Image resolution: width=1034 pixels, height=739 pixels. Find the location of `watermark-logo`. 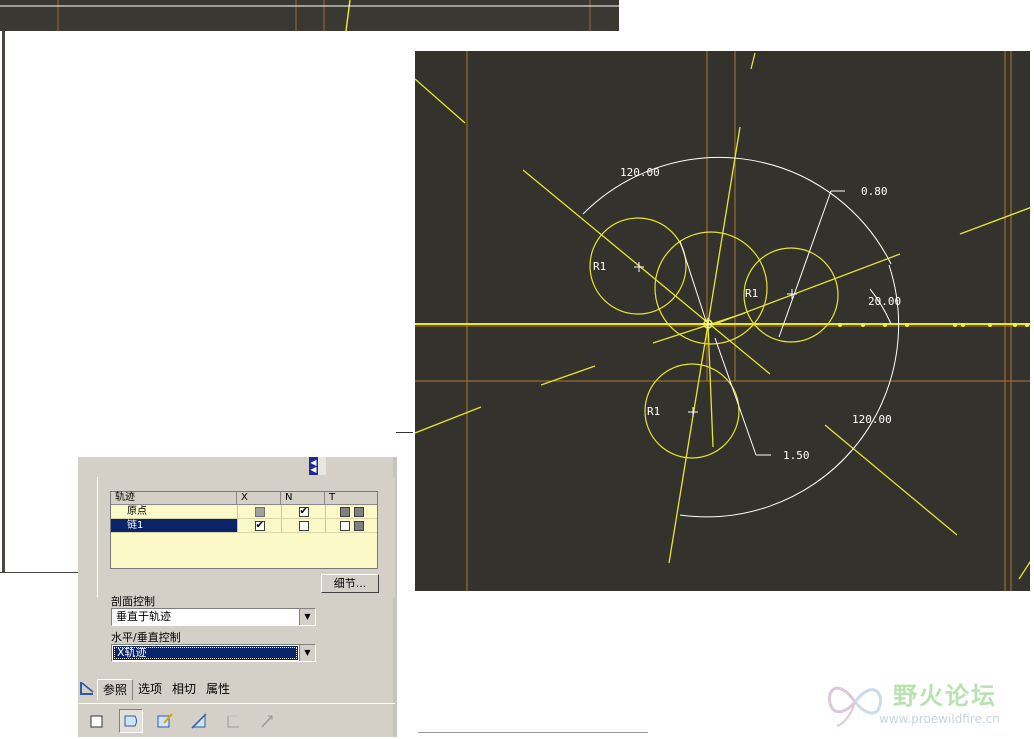

watermark-logo is located at coordinates (855, 706).